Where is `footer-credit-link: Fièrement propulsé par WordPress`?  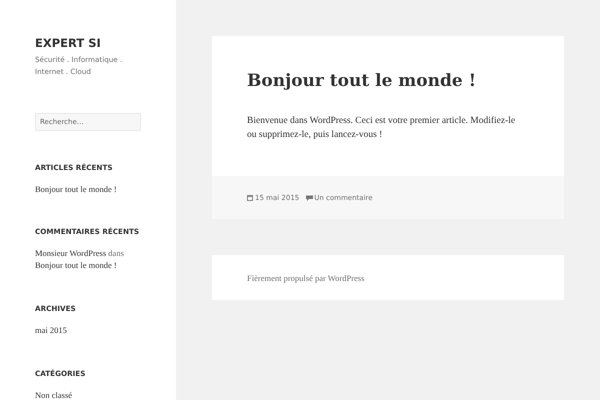 footer-credit-link: Fièrement propulsé par WordPress is located at coordinates (305, 277).